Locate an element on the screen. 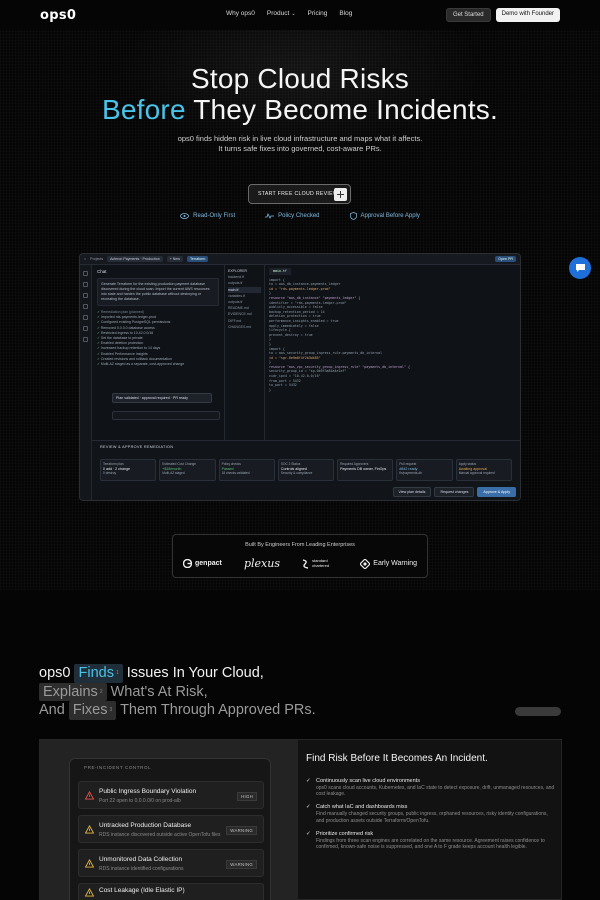 The image size is (600, 900). new-button: + New is located at coordinates (174, 259).